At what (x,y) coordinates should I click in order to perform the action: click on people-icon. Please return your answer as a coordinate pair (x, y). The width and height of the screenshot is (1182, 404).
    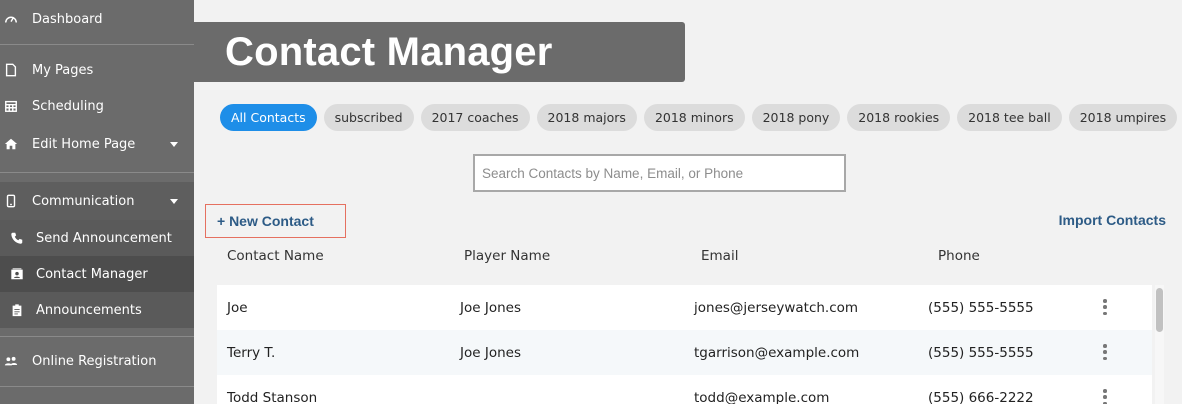
    Looking at the image, I should click on (11, 361).